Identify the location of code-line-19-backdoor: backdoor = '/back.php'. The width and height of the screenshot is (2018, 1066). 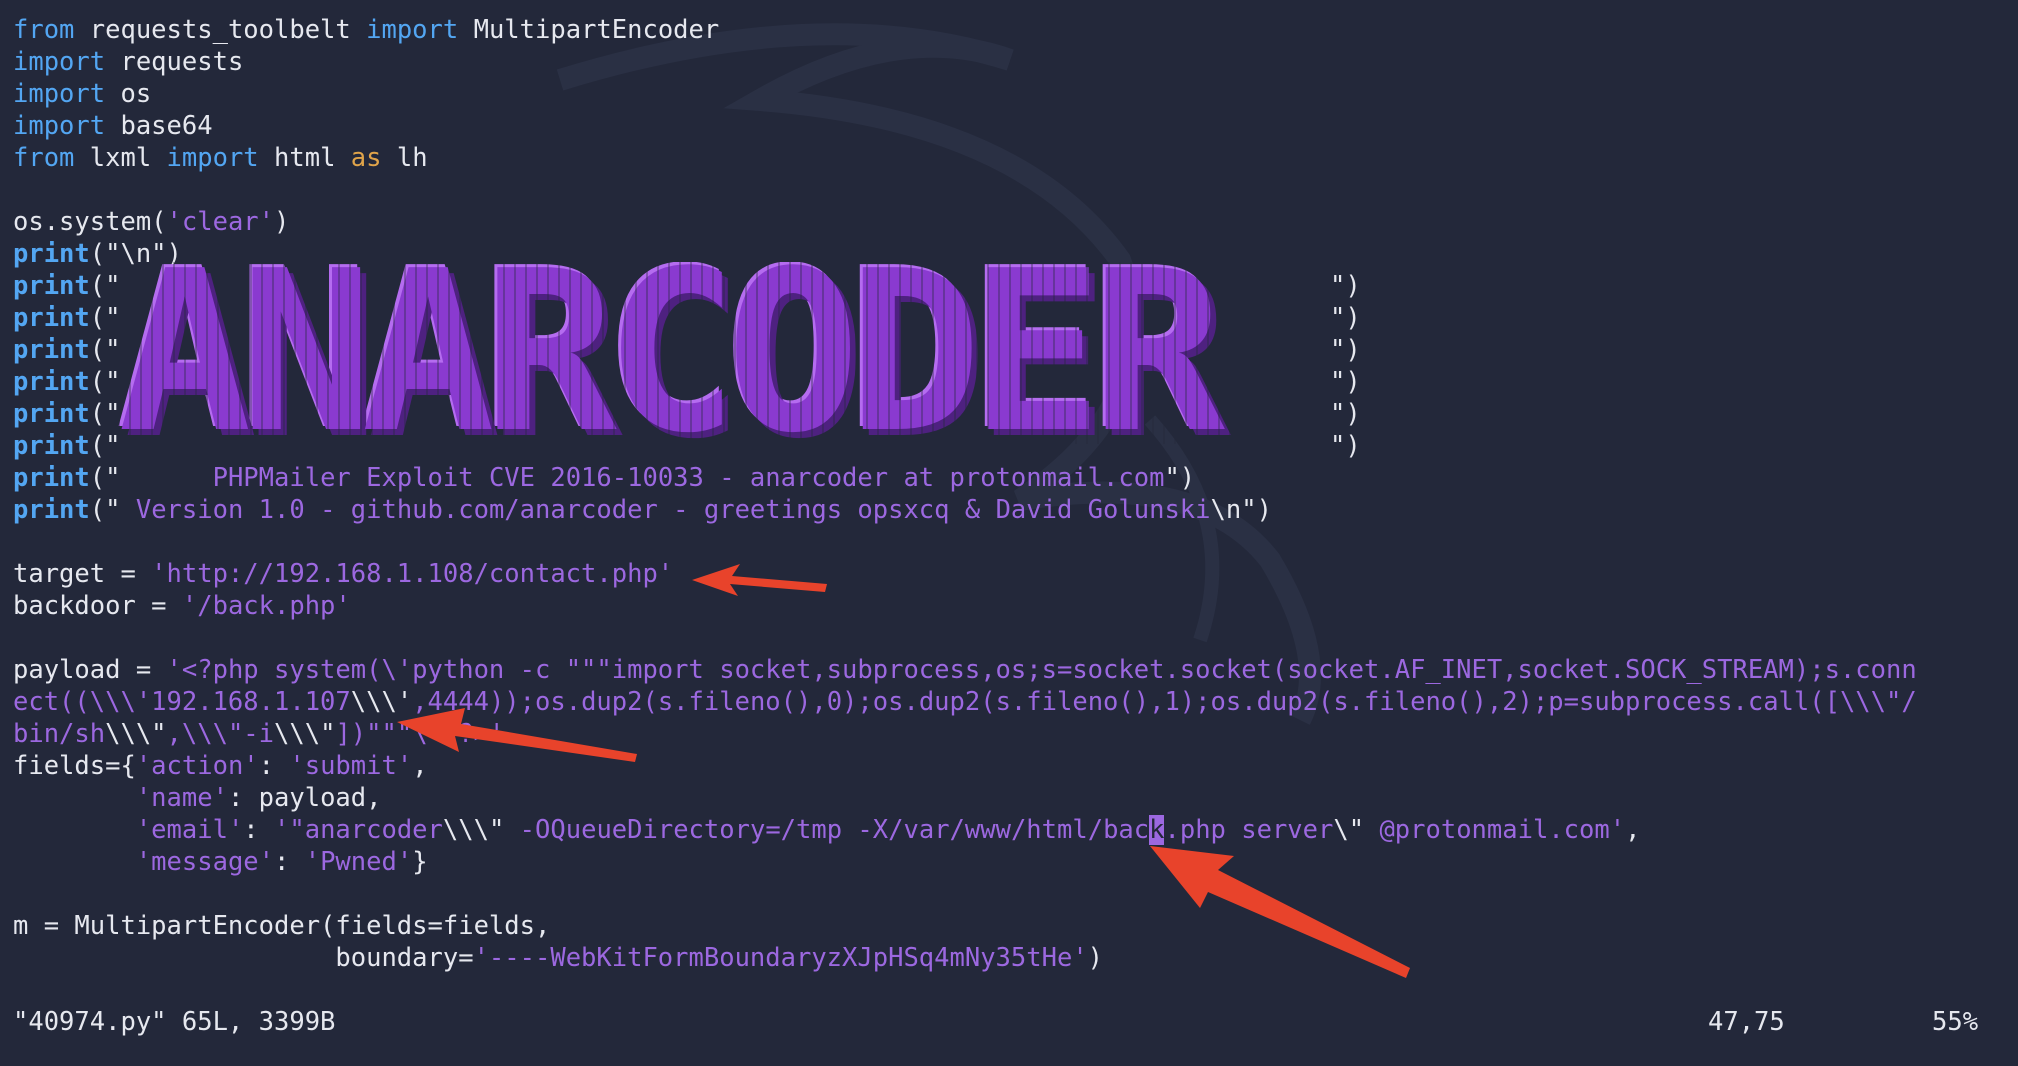
(182, 606).